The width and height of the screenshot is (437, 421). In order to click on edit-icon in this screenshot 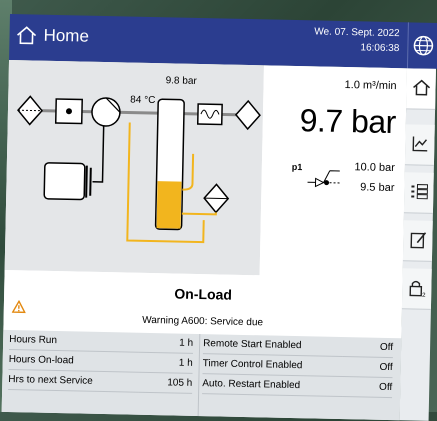, I will do `click(418, 239)`.